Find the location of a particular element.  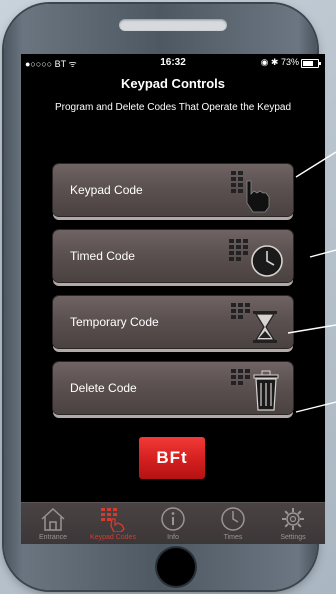

status-indicators: ◉ ✱ 73% is located at coordinates (279, 62).